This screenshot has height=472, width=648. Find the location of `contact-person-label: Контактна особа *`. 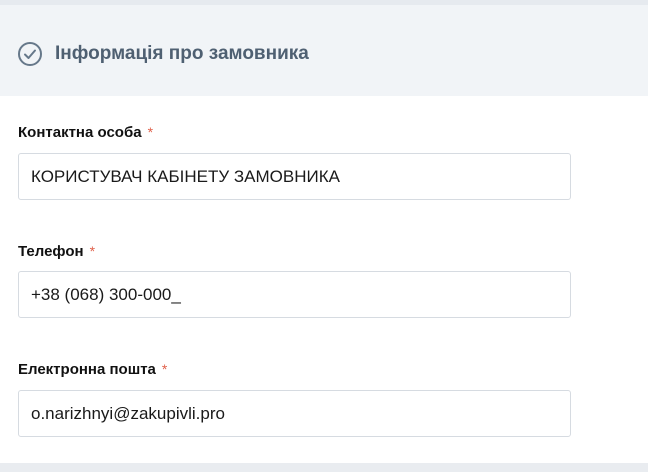

contact-person-label: Контактна особа * is located at coordinates (85, 132).